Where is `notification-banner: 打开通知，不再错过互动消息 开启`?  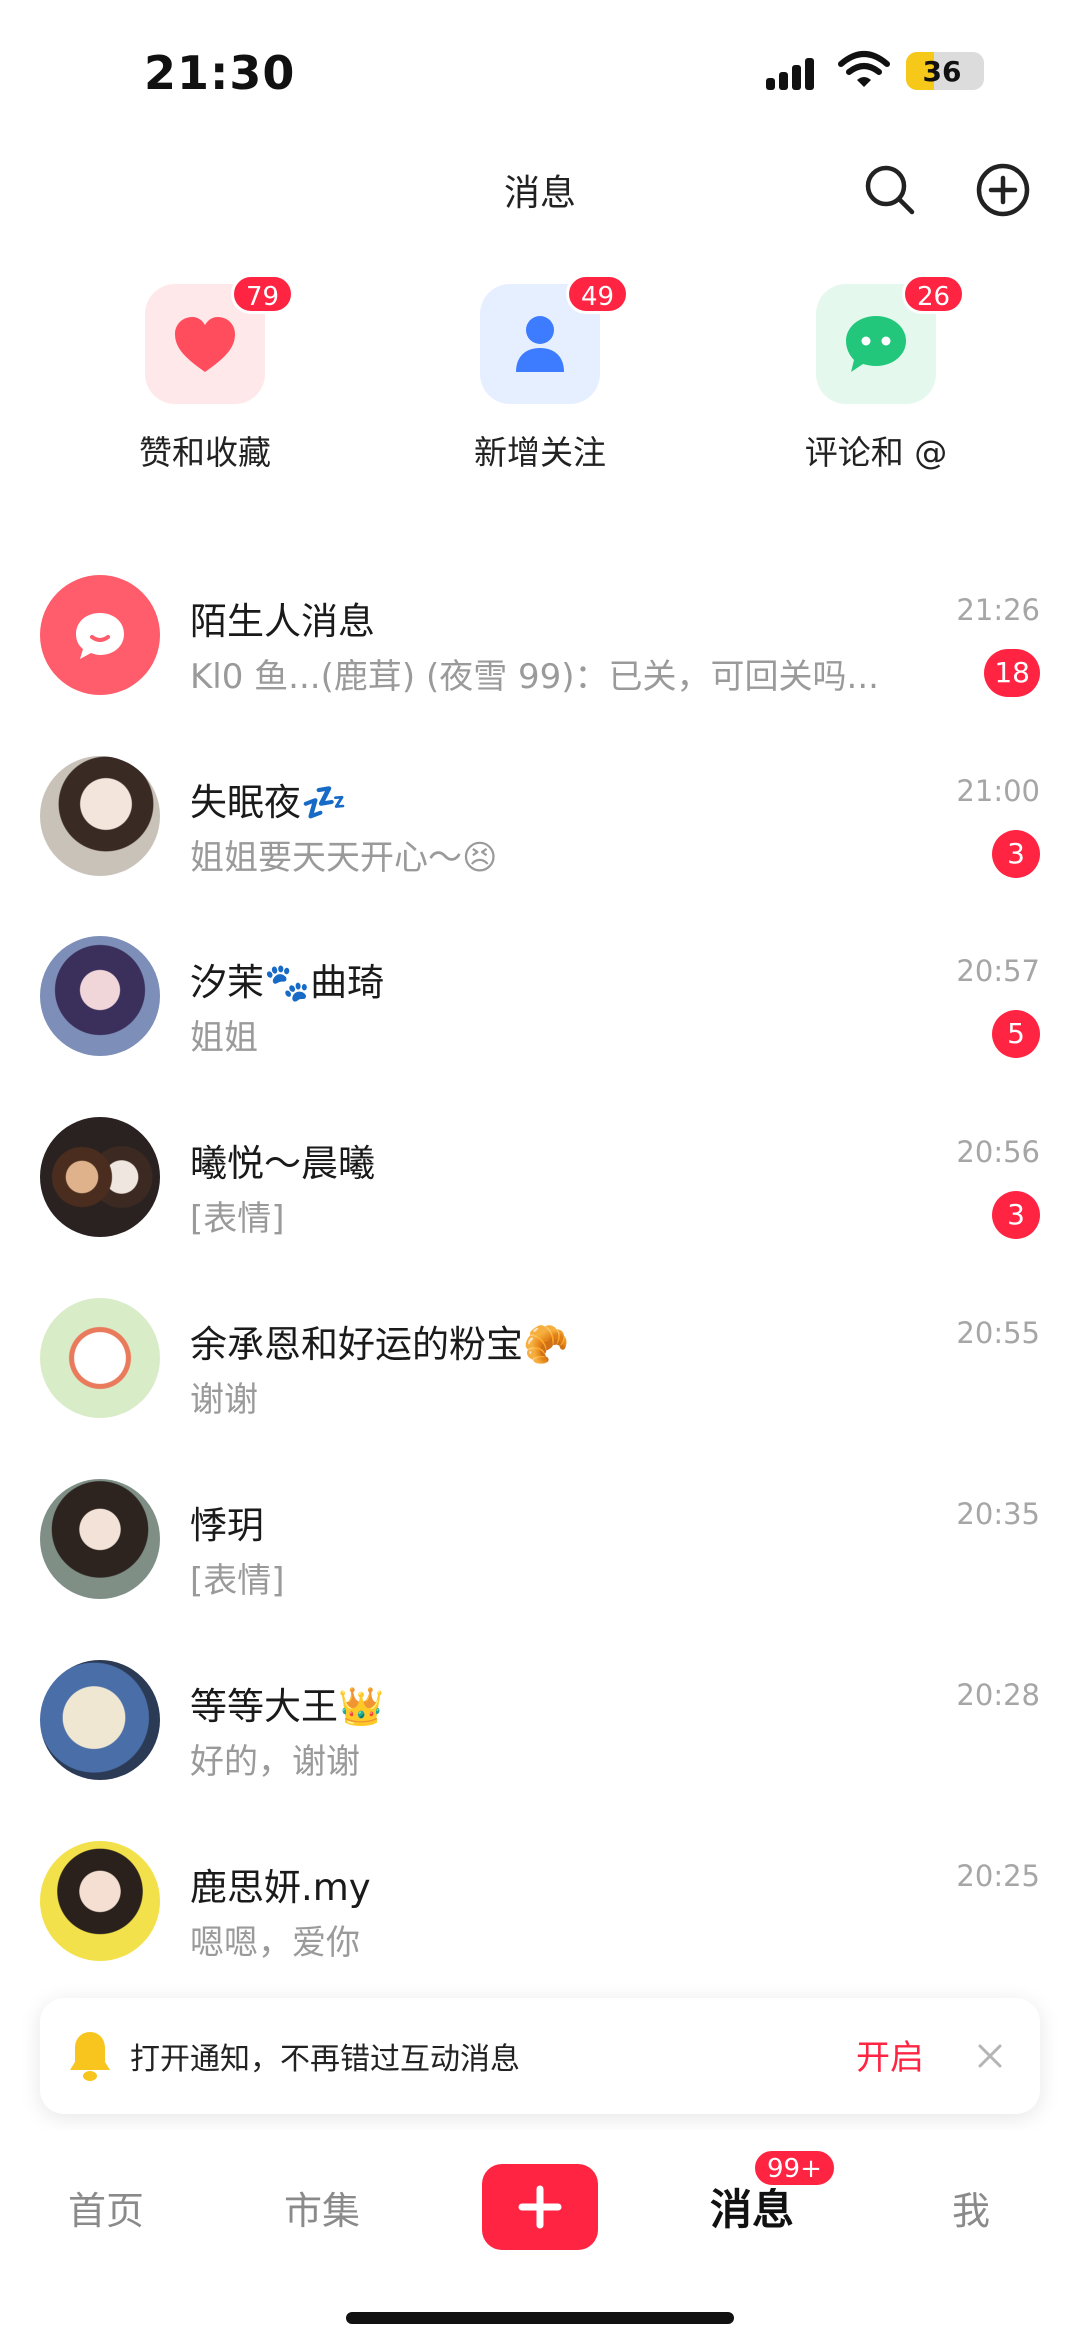 notification-banner: 打开通知，不再错过互动消息 开启 is located at coordinates (540, 2056).